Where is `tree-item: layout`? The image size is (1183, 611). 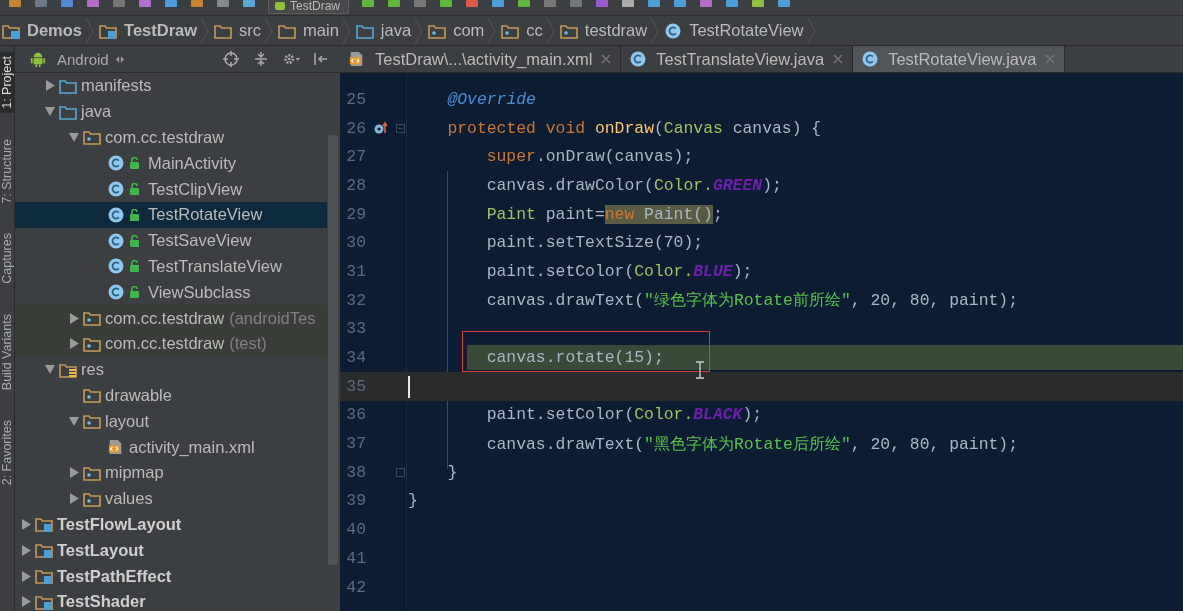
tree-item: layout is located at coordinates (171, 421).